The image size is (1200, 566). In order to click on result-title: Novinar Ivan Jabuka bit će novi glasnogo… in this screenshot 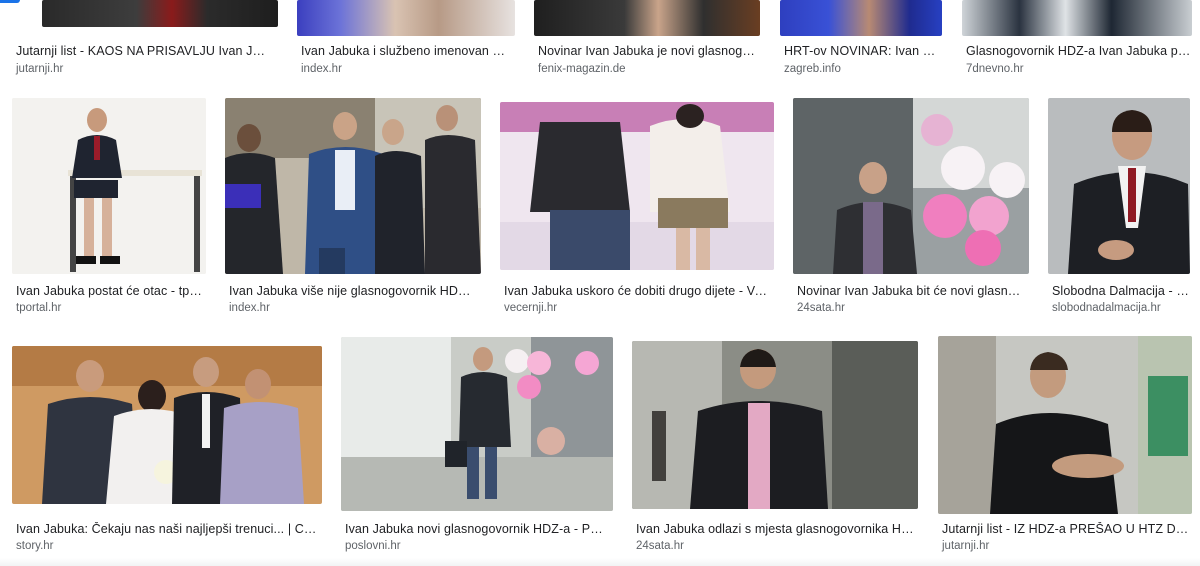, I will do `click(911, 291)`.